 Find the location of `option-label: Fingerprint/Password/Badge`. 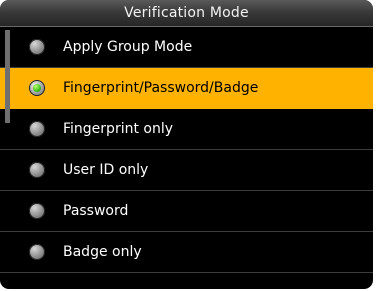

option-label: Fingerprint/Password/Badge is located at coordinates (161, 88).